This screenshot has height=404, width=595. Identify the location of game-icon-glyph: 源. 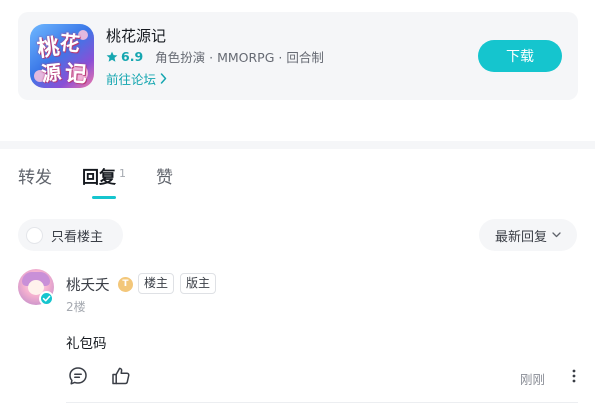
(51, 73).